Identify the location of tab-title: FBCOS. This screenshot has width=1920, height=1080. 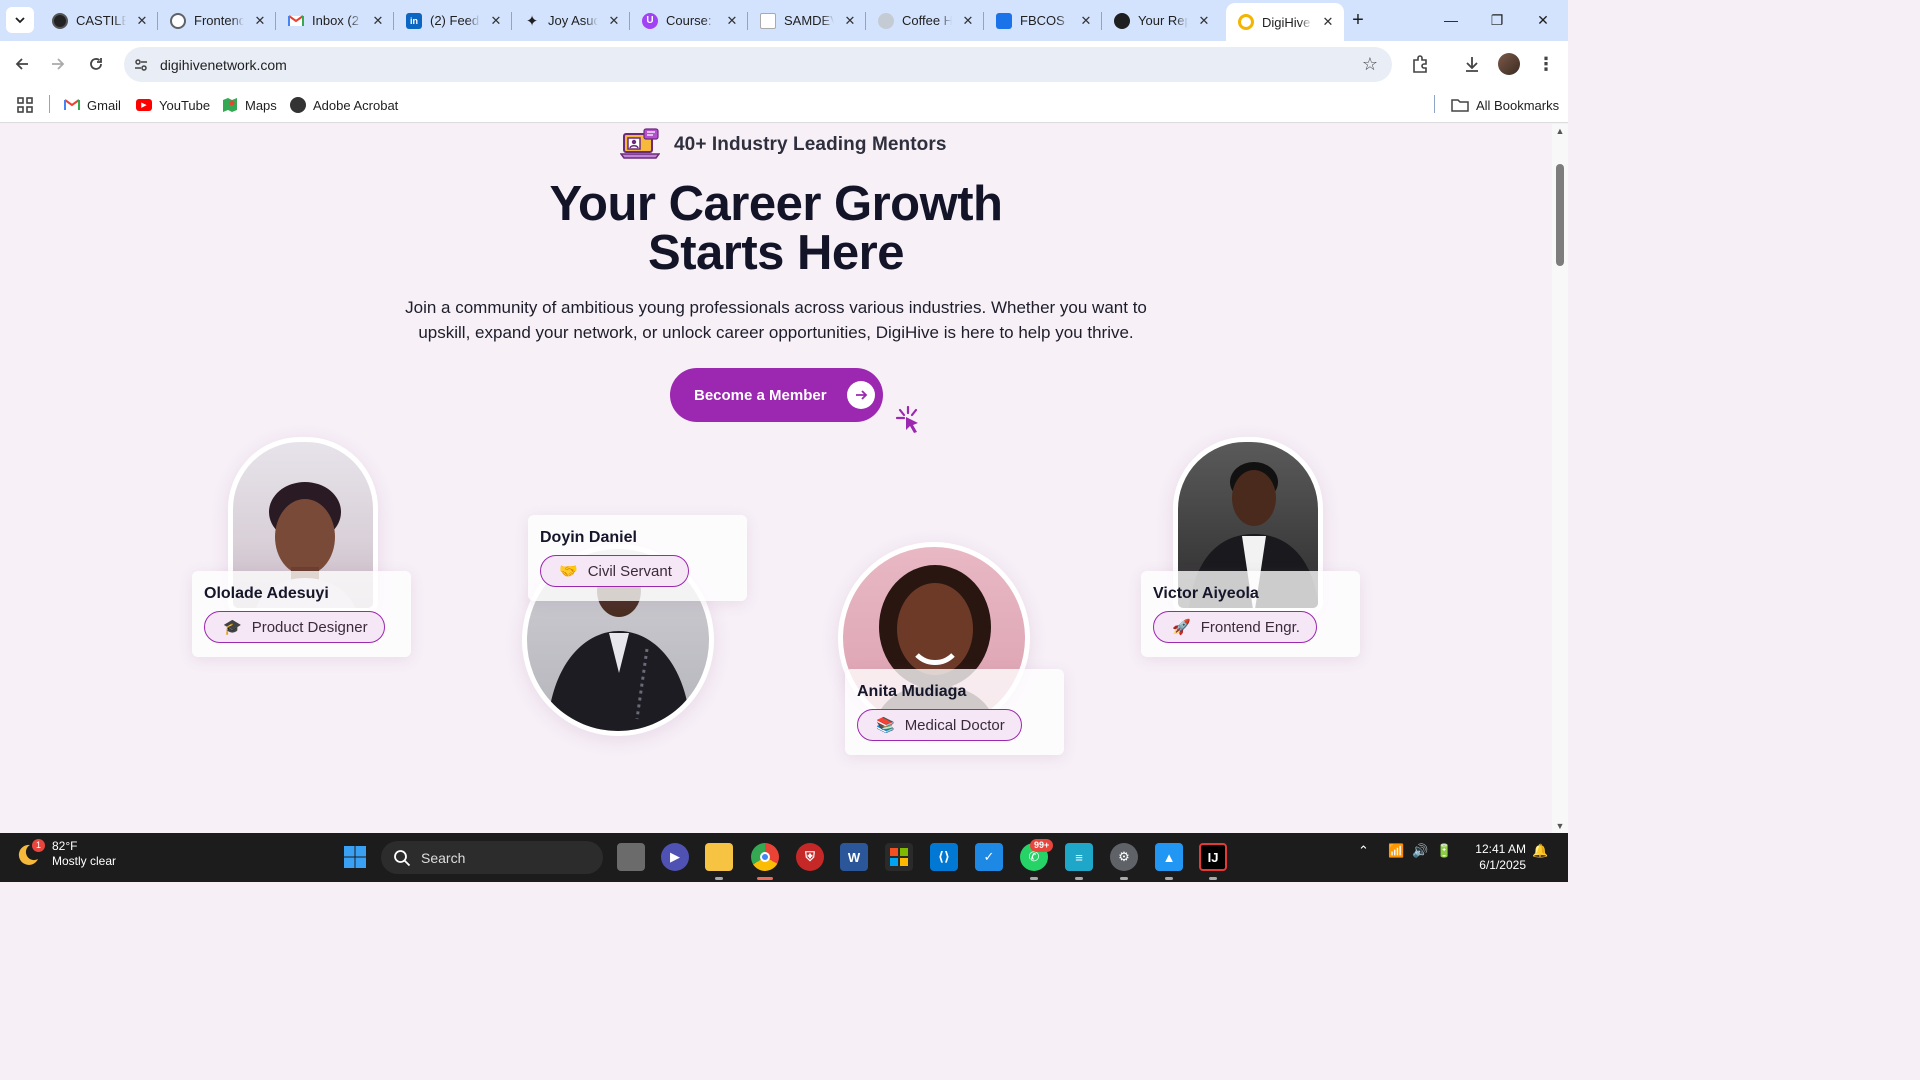
(1042, 20).